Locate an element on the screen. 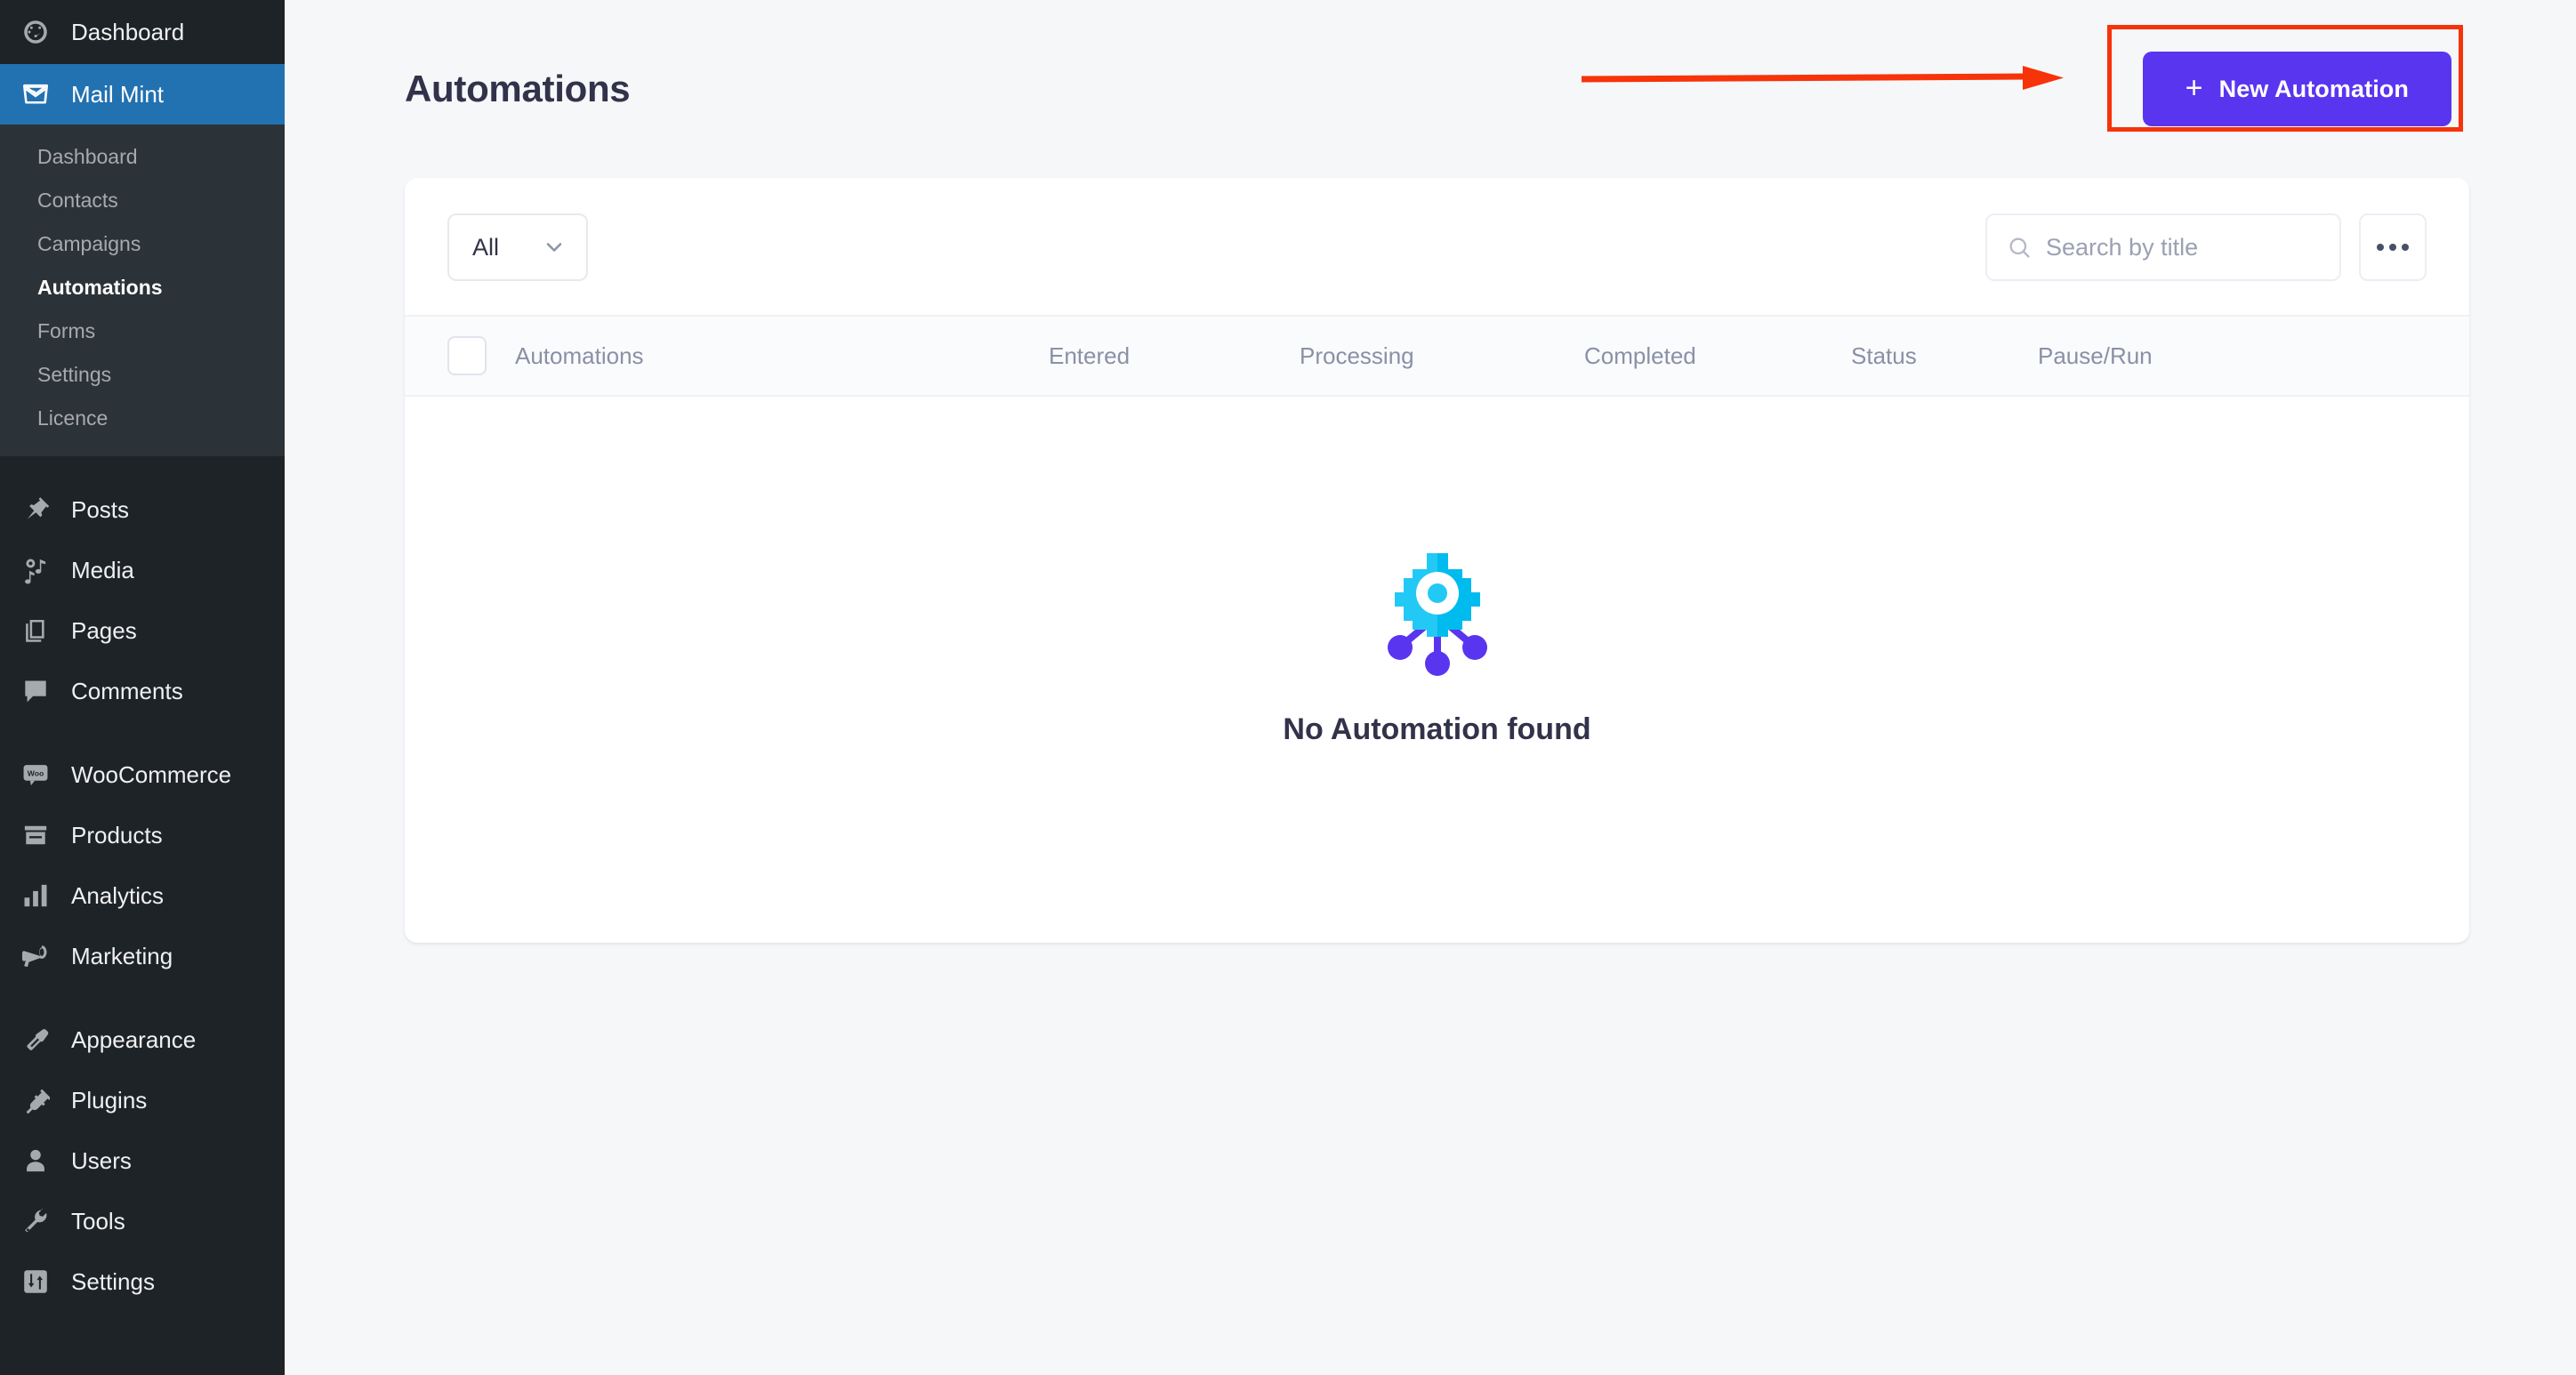  sidebar-item-settings: Settings is located at coordinates (142, 1281).